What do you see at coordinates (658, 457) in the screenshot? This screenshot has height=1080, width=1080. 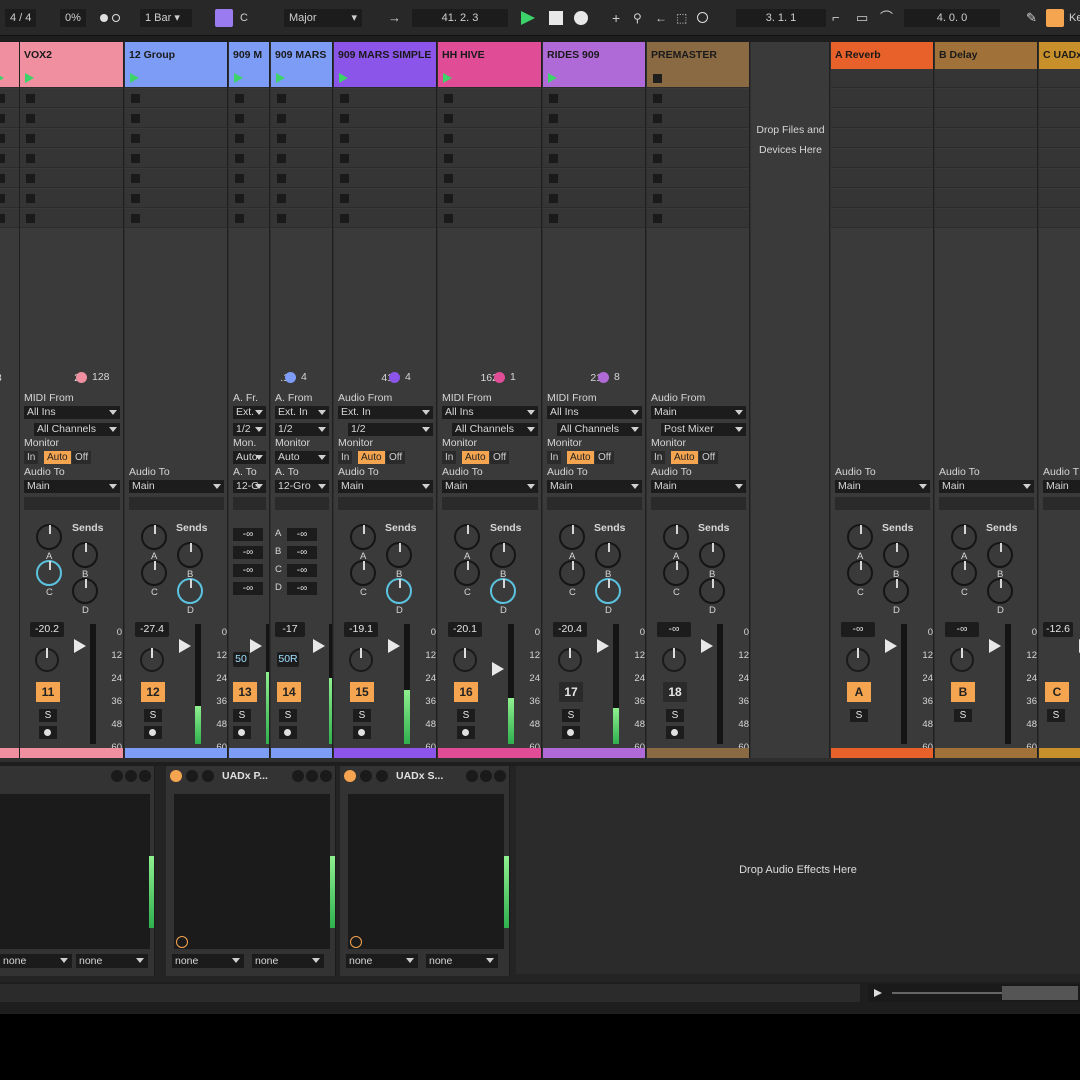 I see `monitor-in-button: In` at bounding box center [658, 457].